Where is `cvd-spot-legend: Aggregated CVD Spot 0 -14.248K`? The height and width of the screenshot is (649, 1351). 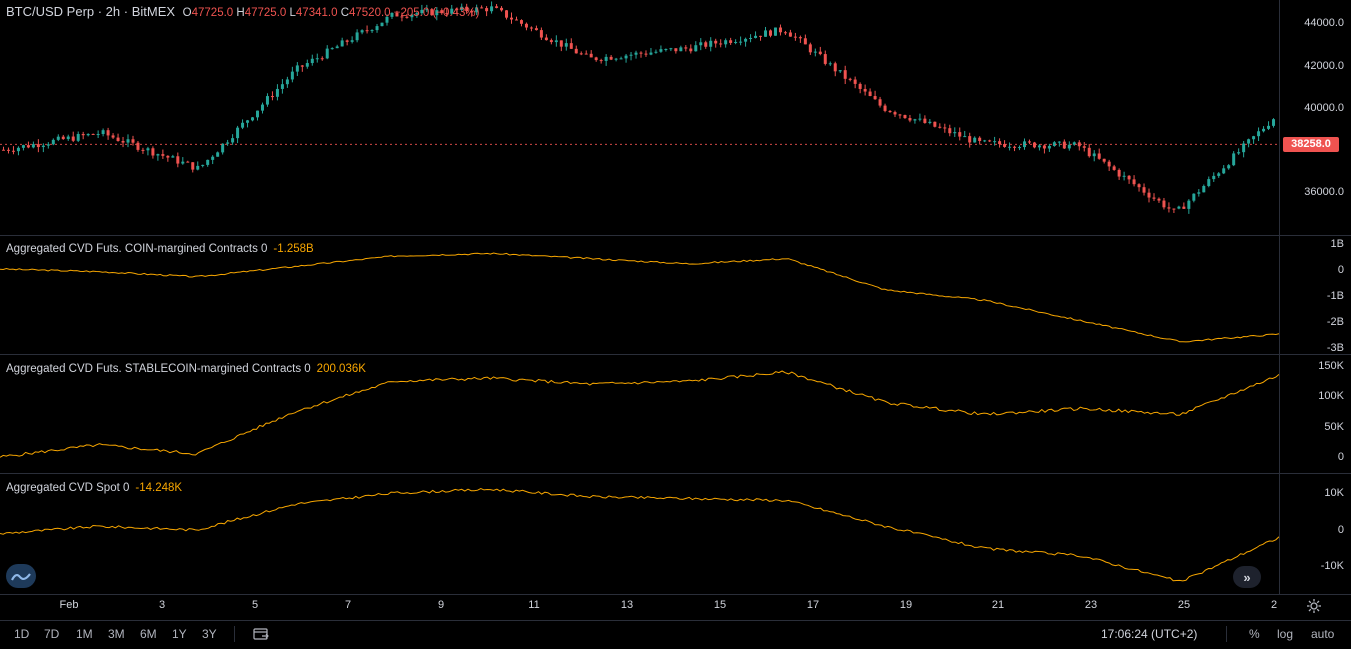
cvd-spot-legend: Aggregated CVD Spot 0 -14.248K is located at coordinates (94, 488).